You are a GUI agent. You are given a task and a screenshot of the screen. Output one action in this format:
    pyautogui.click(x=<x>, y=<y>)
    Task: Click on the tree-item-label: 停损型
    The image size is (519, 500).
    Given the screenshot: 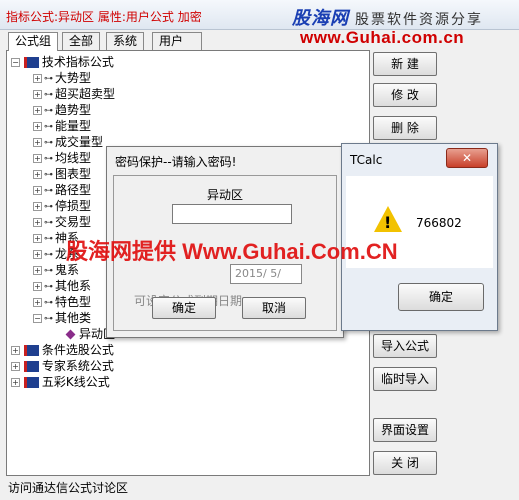 What is the action you would take?
    pyautogui.click(x=73, y=206)
    